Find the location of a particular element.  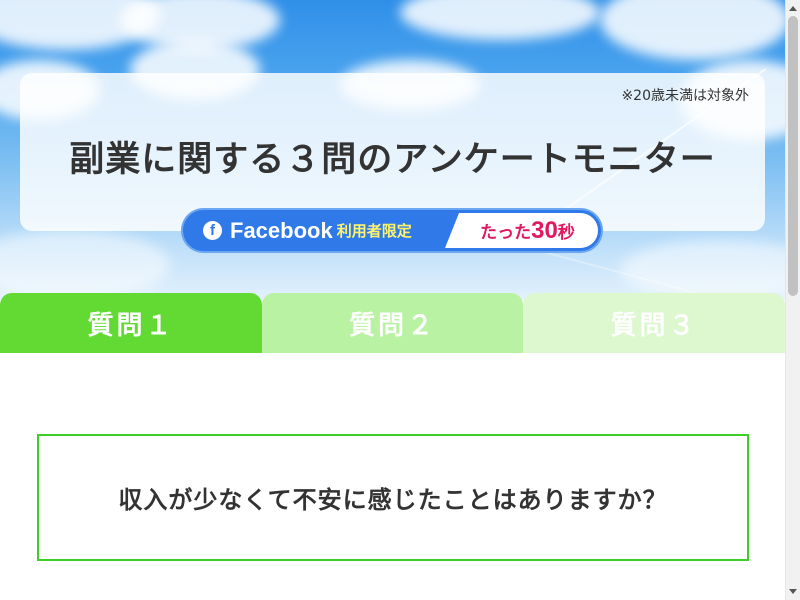

duration-unit: 秒 is located at coordinates (566, 232).